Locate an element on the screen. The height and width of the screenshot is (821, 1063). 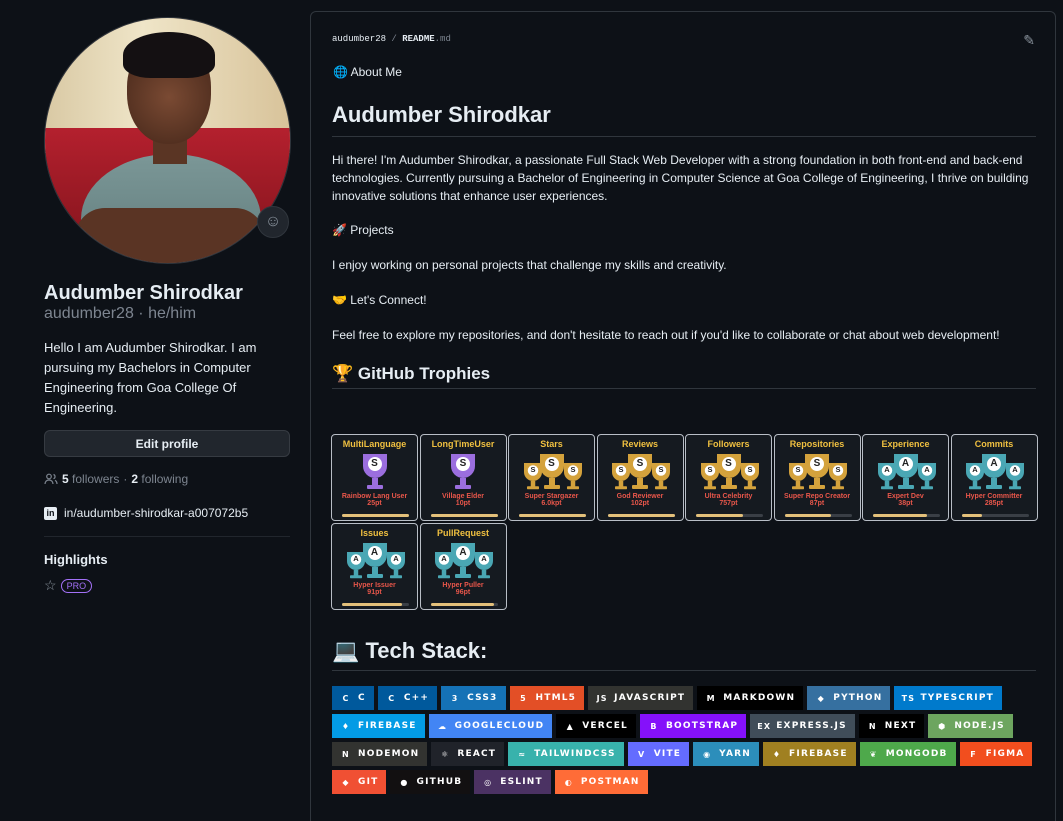
badge-label: JavaScript is located at coordinates (650, 698).